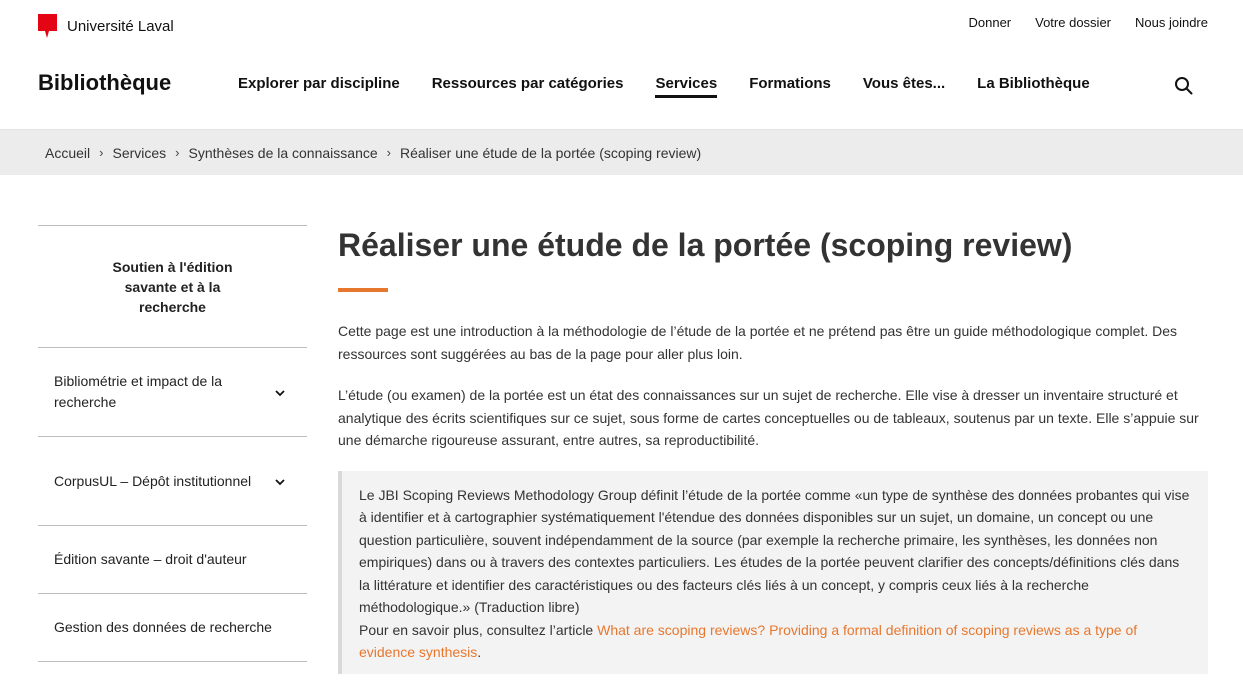 The image size is (1243, 686). Describe the element at coordinates (67, 153) in the screenshot. I see `breadcrumb-home: Accueil` at that location.